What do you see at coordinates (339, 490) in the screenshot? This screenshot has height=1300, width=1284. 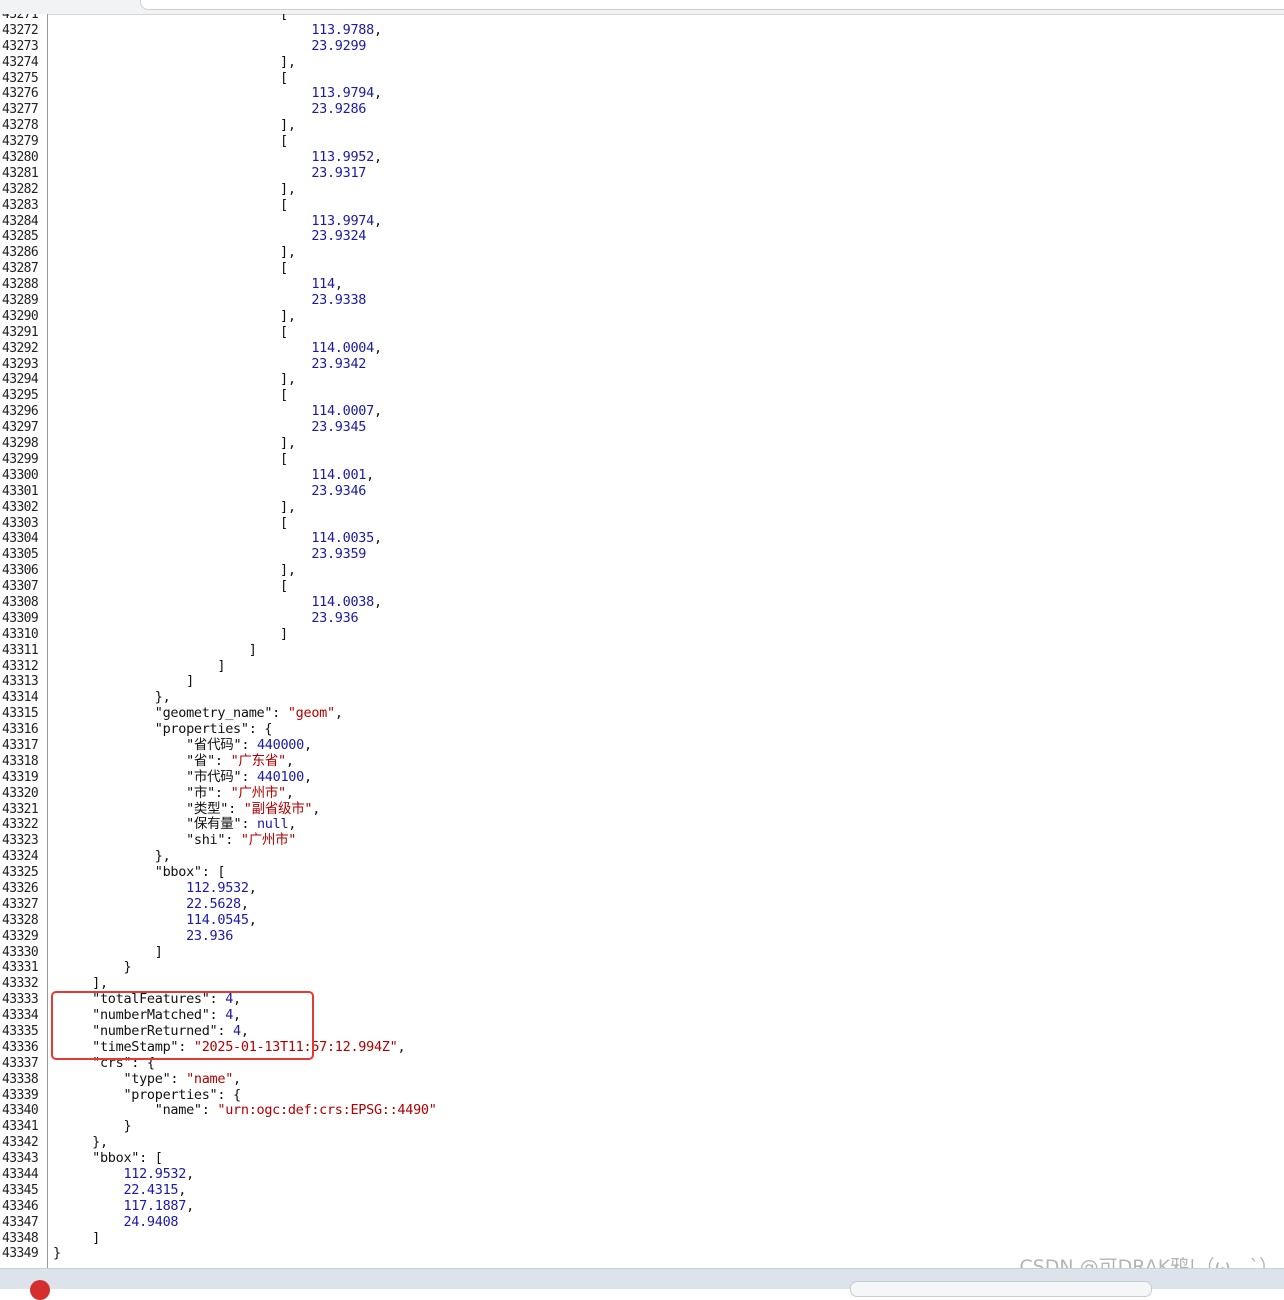 I see `json-number: 23.9346` at bounding box center [339, 490].